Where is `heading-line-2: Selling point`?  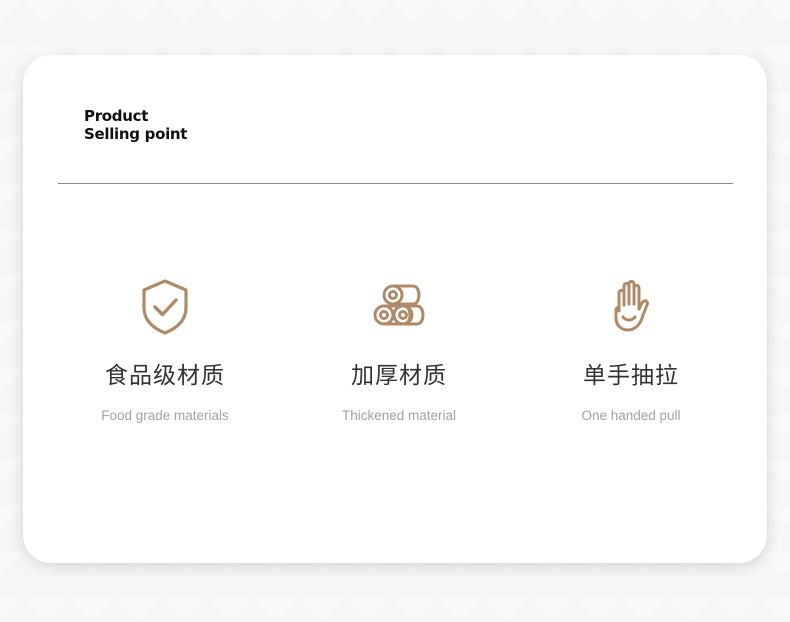 heading-line-2: Selling point is located at coordinates (136, 134).